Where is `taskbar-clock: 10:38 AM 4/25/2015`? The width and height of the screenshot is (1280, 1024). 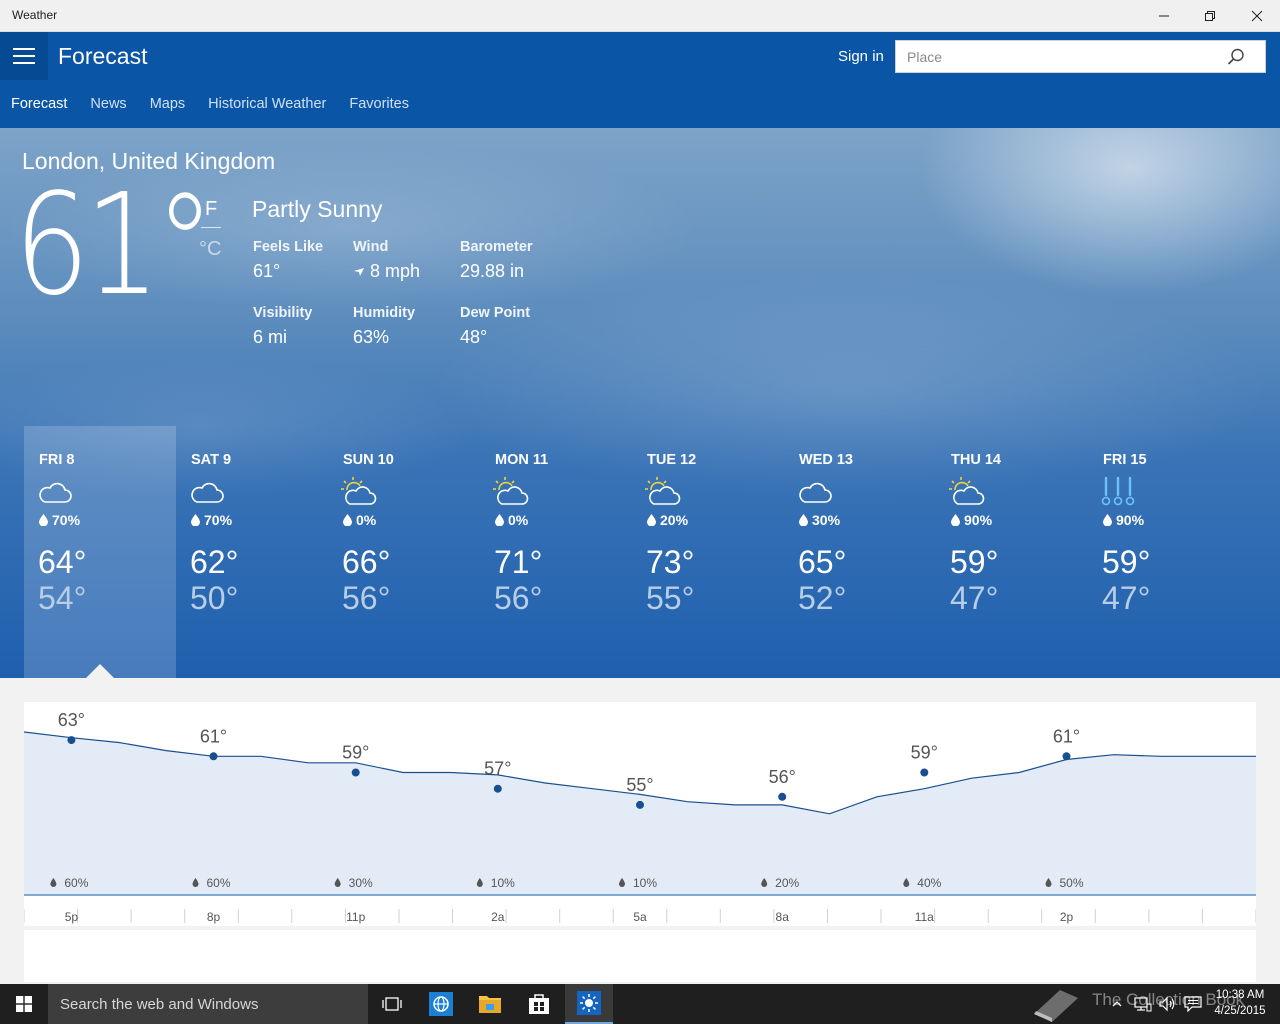
taskbar-clock: 10:38 AM 4/25/2015 is located at coordinates (1240, 1003).